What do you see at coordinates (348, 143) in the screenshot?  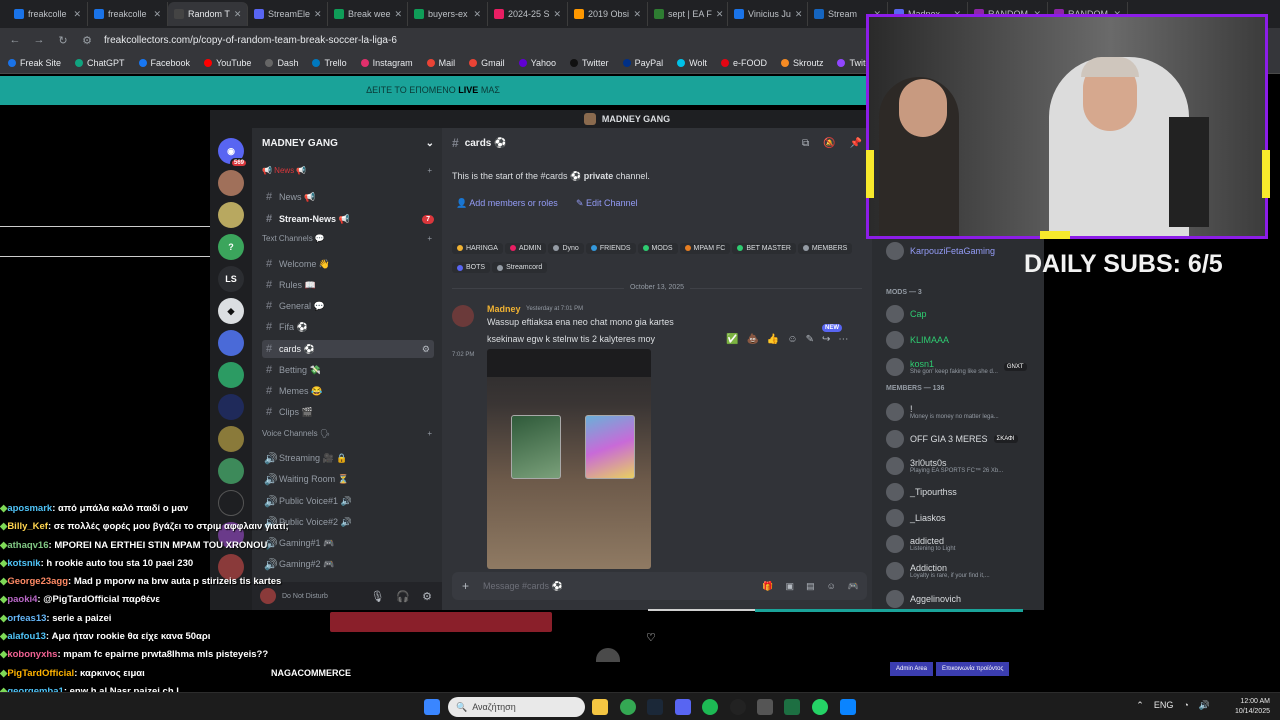 I see `server-header: MADNEY GANG ⌄` at bounding box center [348, 143].